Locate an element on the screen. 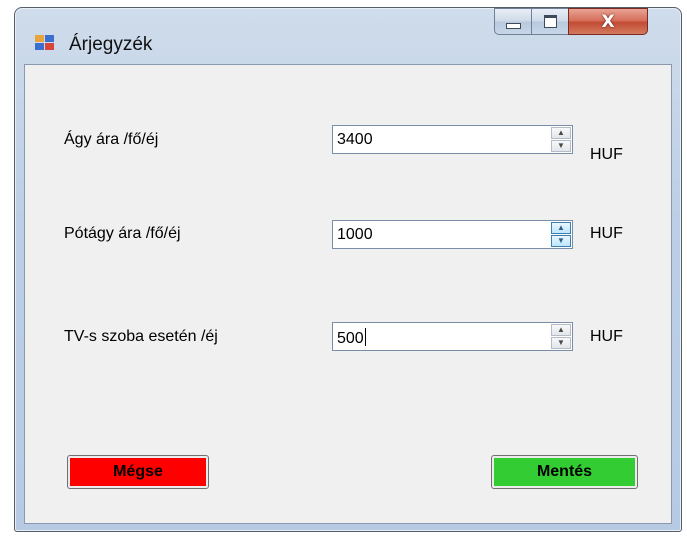 Image resolution: width=687 pixels, height=537 pixels. bed-price-value: 3400 is located at coordinates (355, 140).